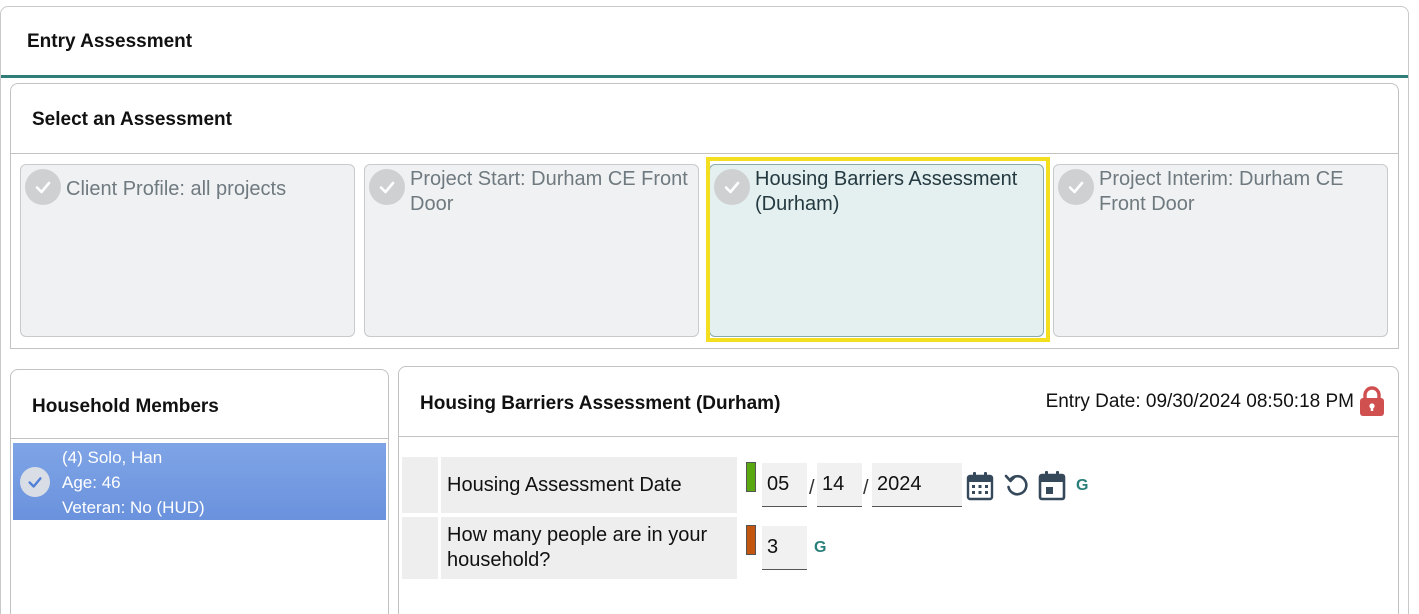 This screenshot has height=614, width=1419. What do you see at coordinates (980, 486) in the screenshot?
I see `calendar-picker-icon` at bounding box center [980, 486].